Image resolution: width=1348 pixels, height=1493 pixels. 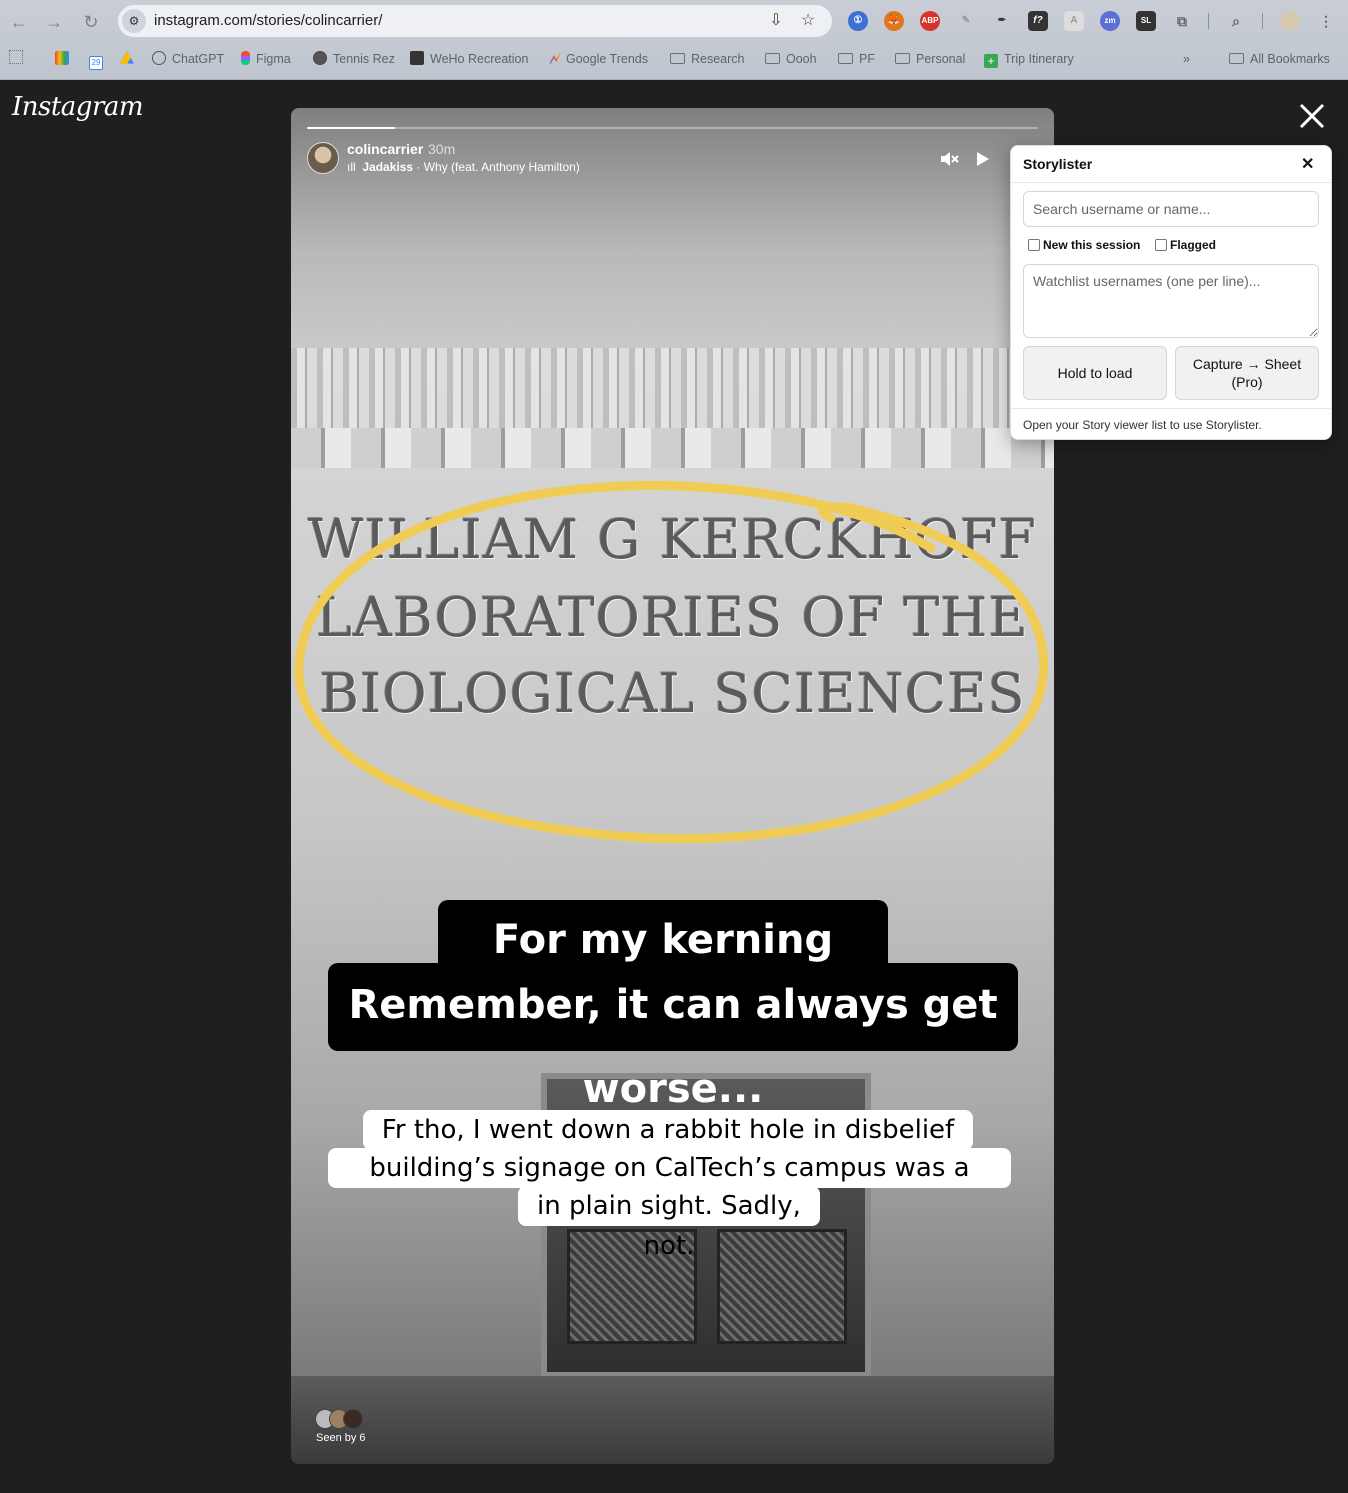 What do you see at coordinates (198, 59) in the screenshot?
I see `bookmark-label: ChatGPT` at bounding box center [198, 59].